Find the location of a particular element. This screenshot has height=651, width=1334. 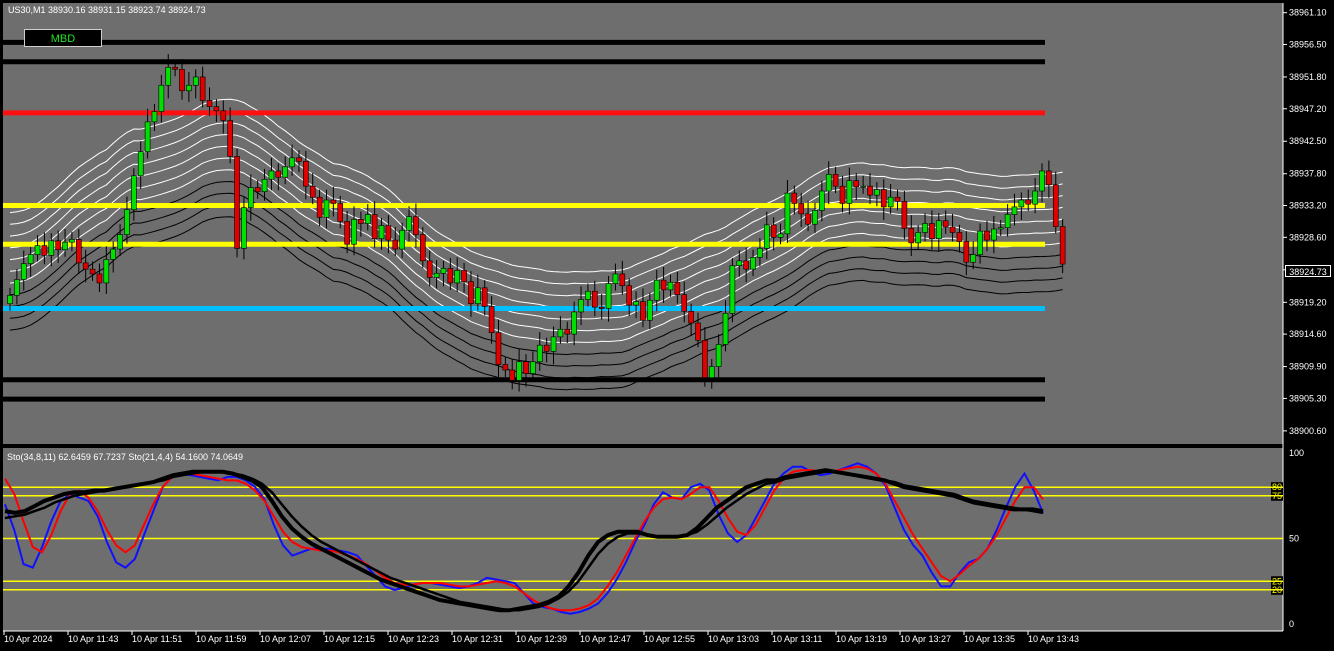

time-tick-label: 10 Apr 13:43 is located at coordinates (1053, 639).